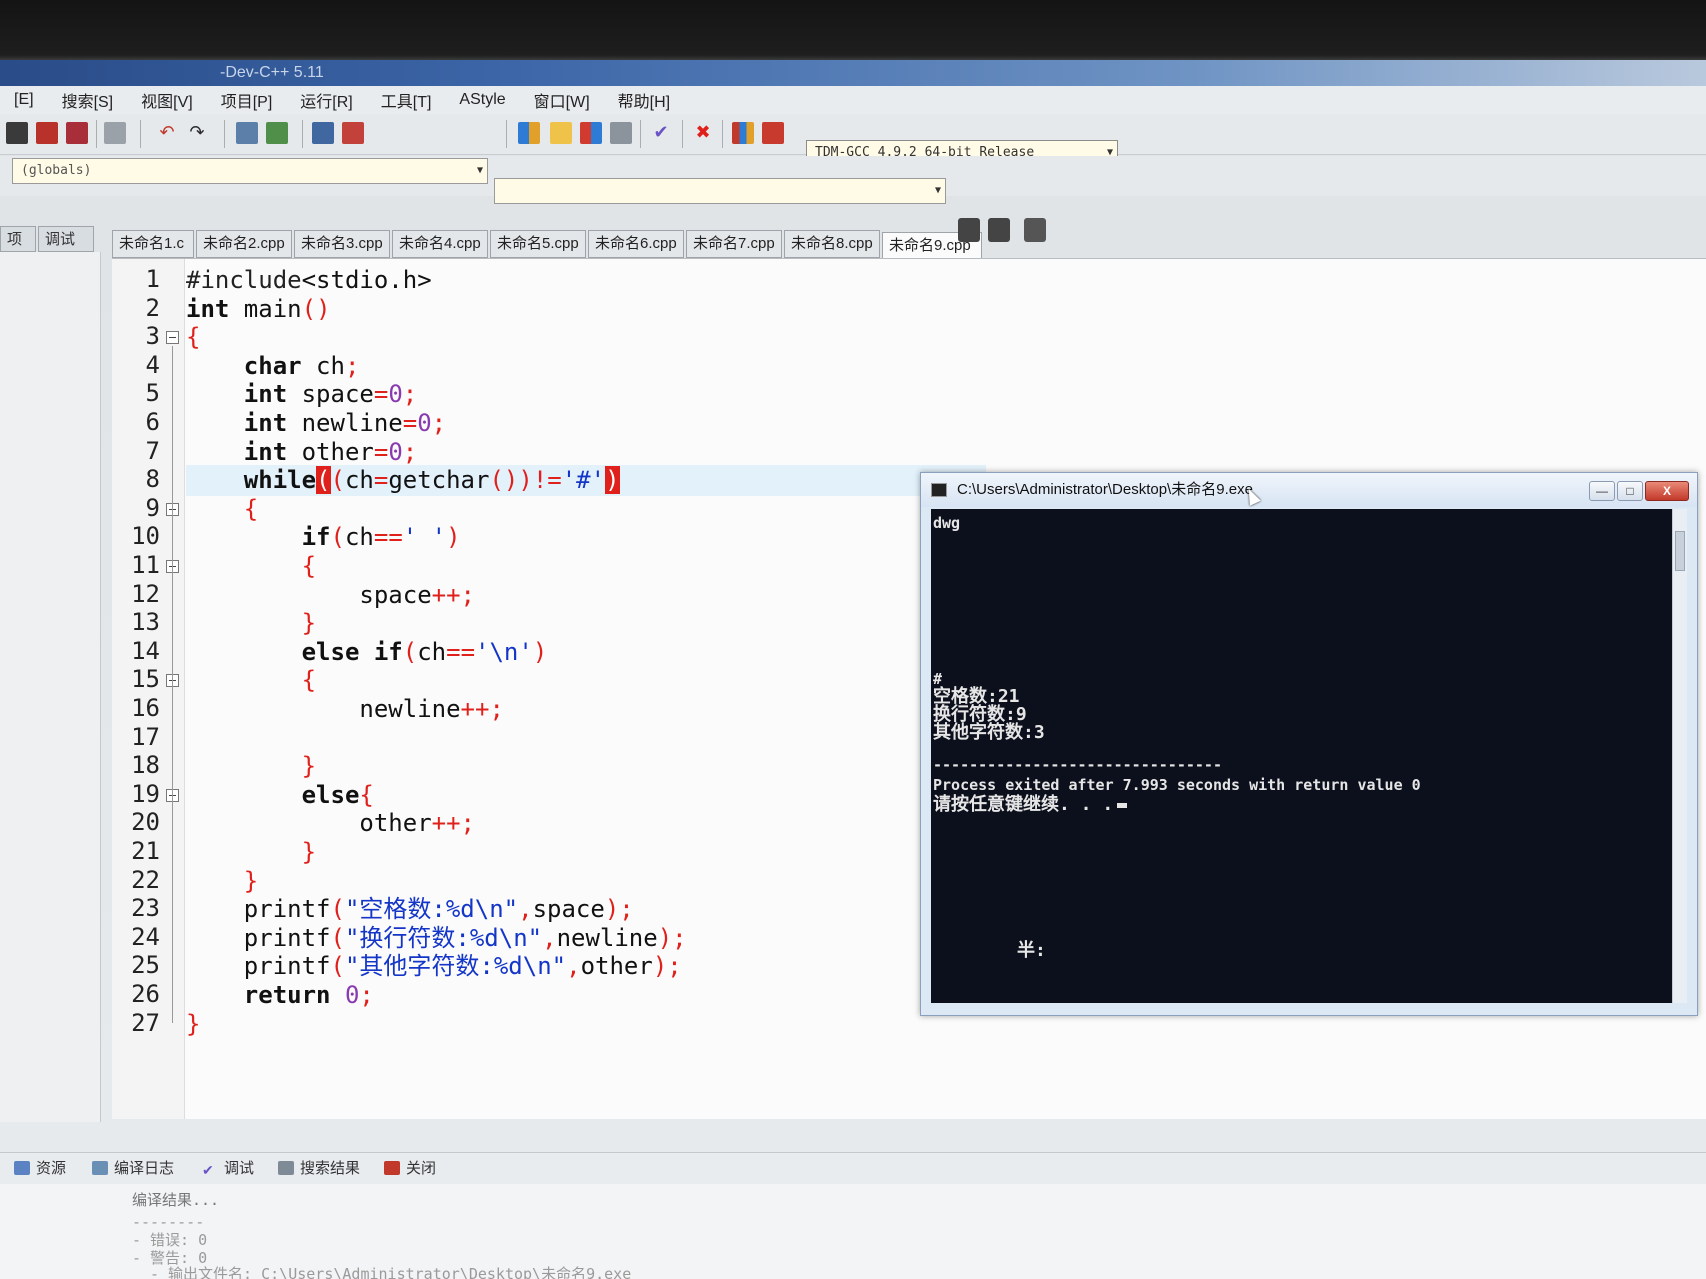 This screenshot has height=1279, width=1706. What do you see at coordinates (482, 100) in the screenshot?
I see `menu-item-astyle: AStyle` at bounding box center [482, 100].